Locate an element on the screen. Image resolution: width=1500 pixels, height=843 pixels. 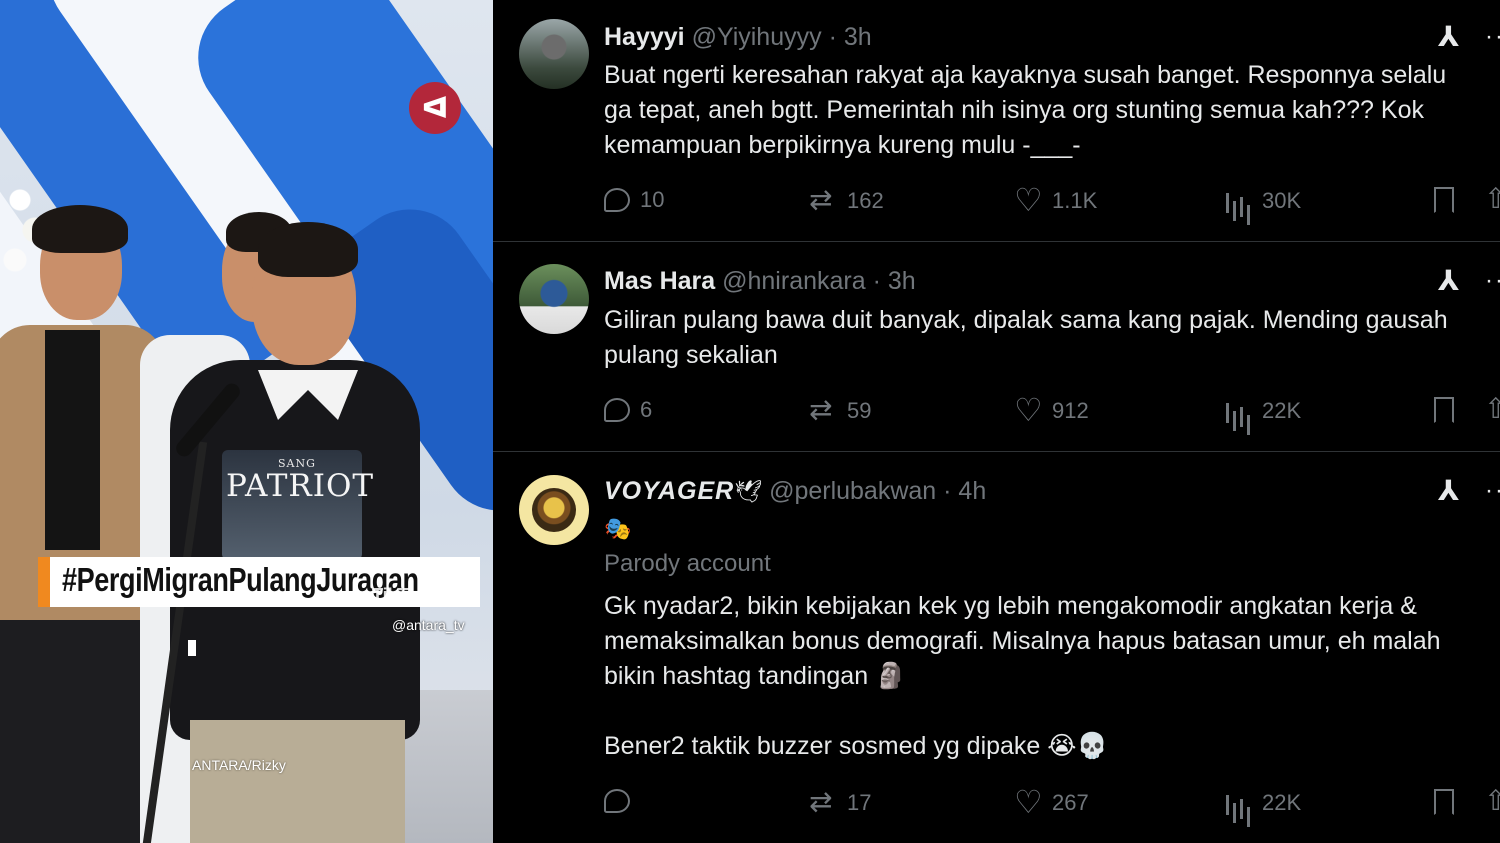
handle-and-time: @hnirankara · 3h is located at coordinates (819, 281).